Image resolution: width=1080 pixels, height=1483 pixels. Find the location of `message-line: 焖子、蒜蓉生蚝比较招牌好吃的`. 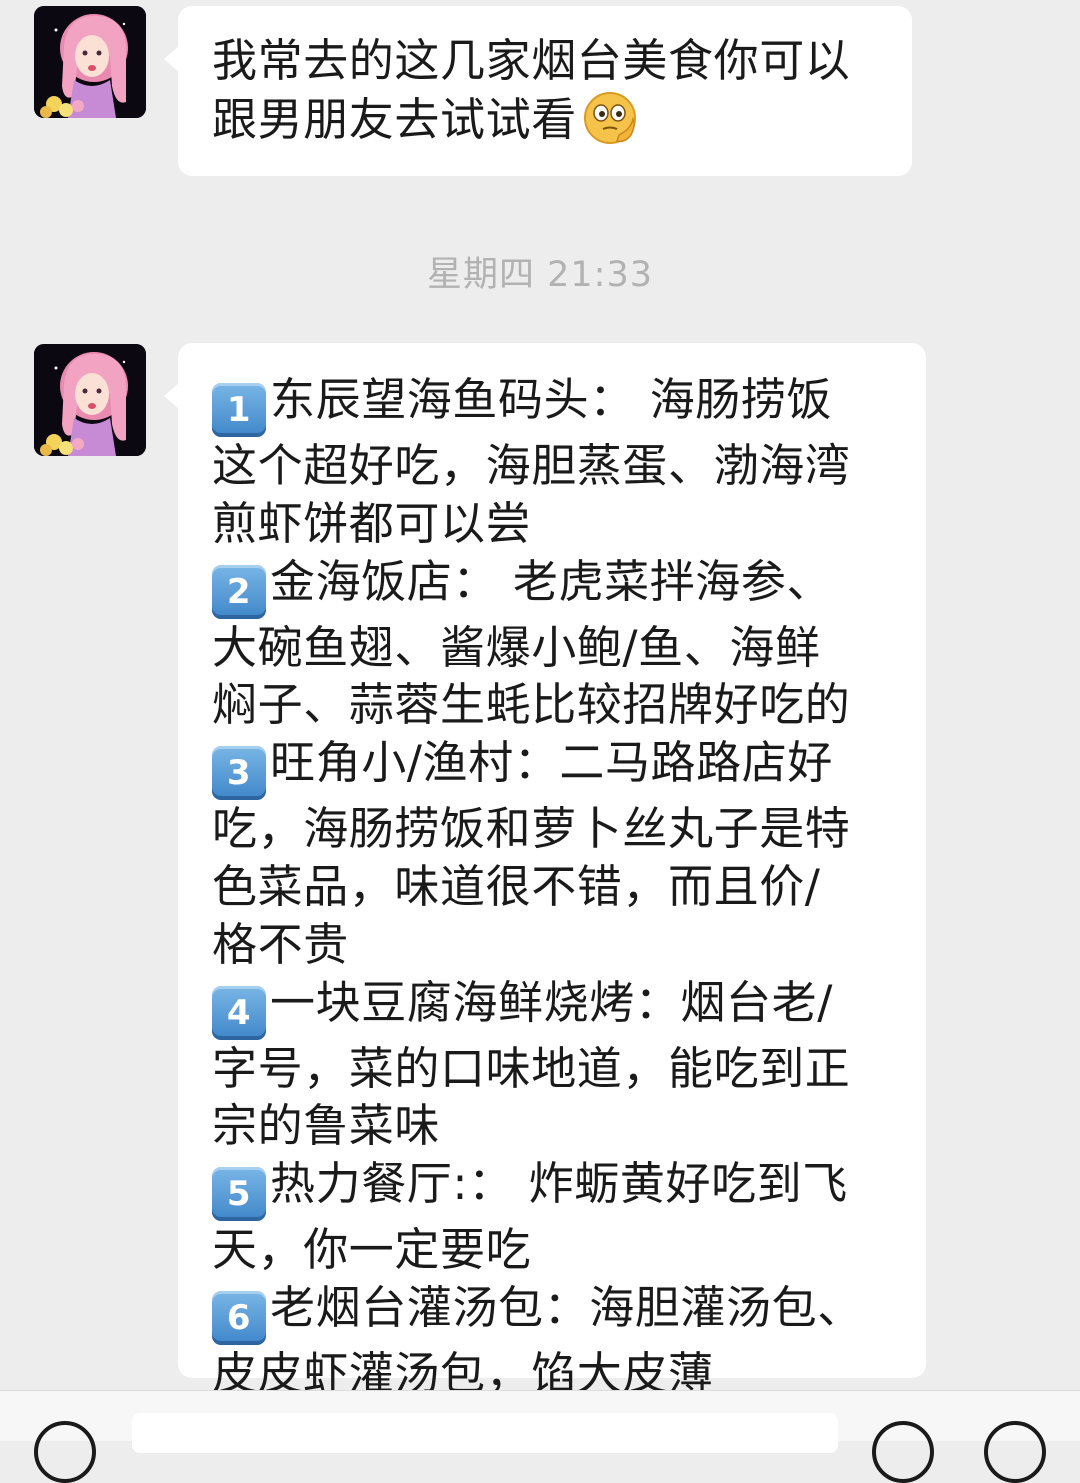

message-line: 焖子、蒜蓉生蚝比较招牌好吃的 is located at coordinates (531, 705).